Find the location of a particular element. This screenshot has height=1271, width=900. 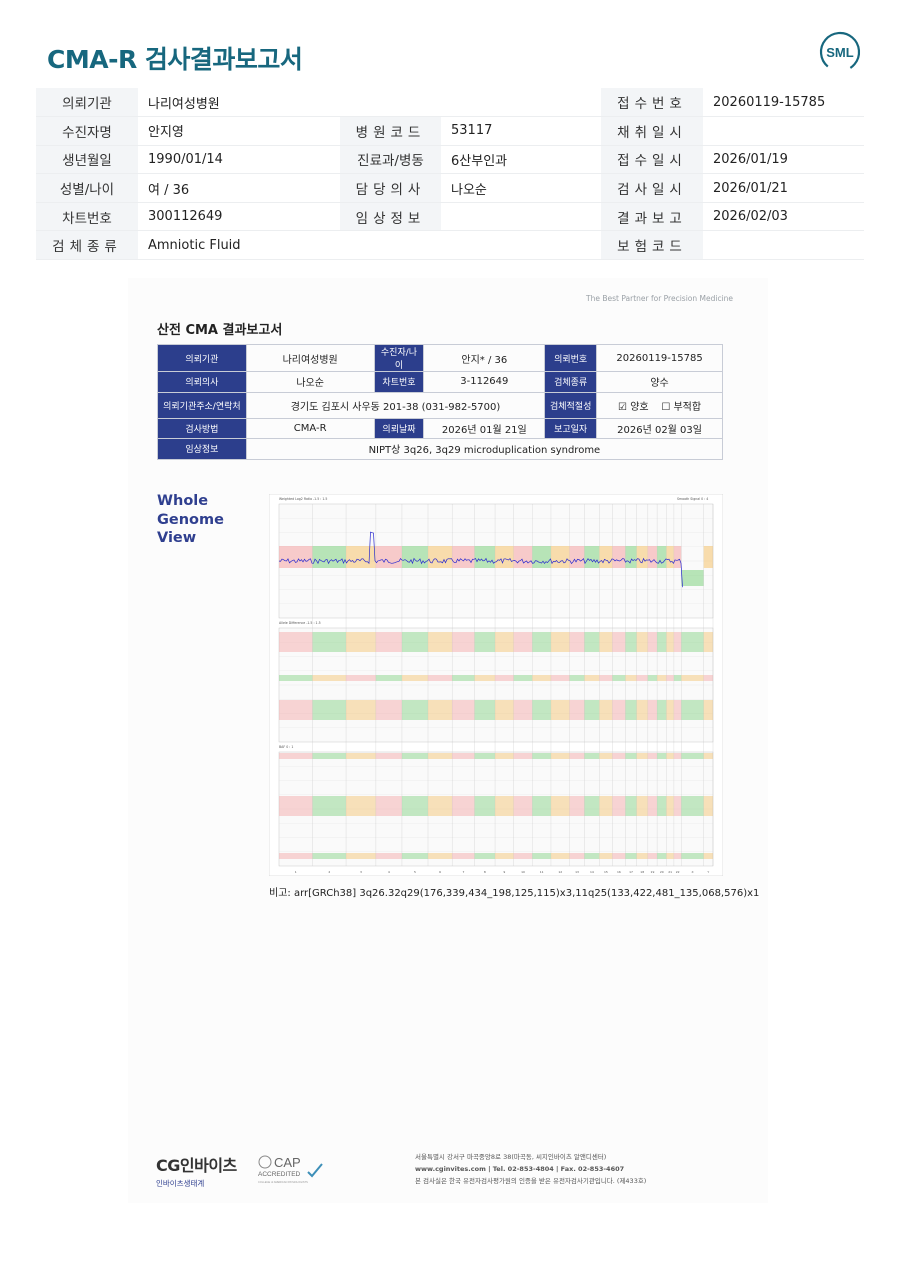

chromosome-label: 11 is located at coordinates (542, 872).